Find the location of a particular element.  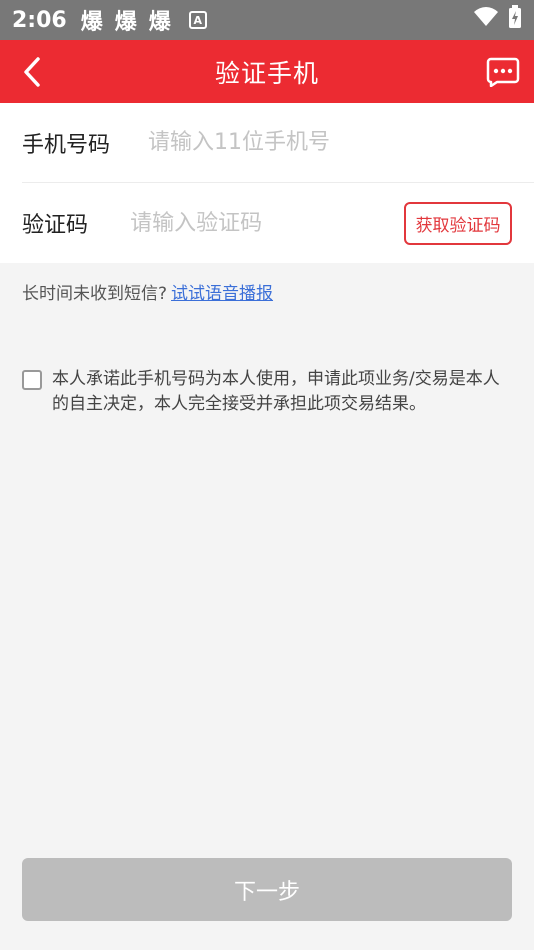

more-button is located at coordinates (503, 72).